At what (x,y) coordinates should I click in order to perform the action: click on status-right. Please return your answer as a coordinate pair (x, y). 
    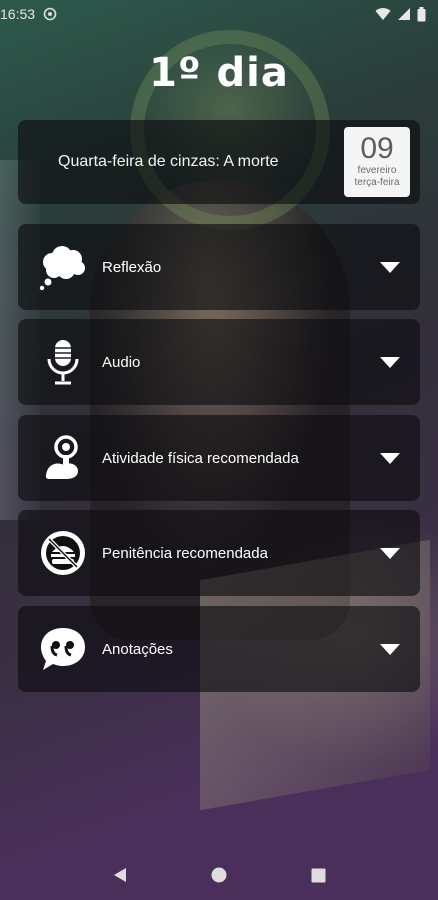
    Looking at the image, I should click on (400, 14).